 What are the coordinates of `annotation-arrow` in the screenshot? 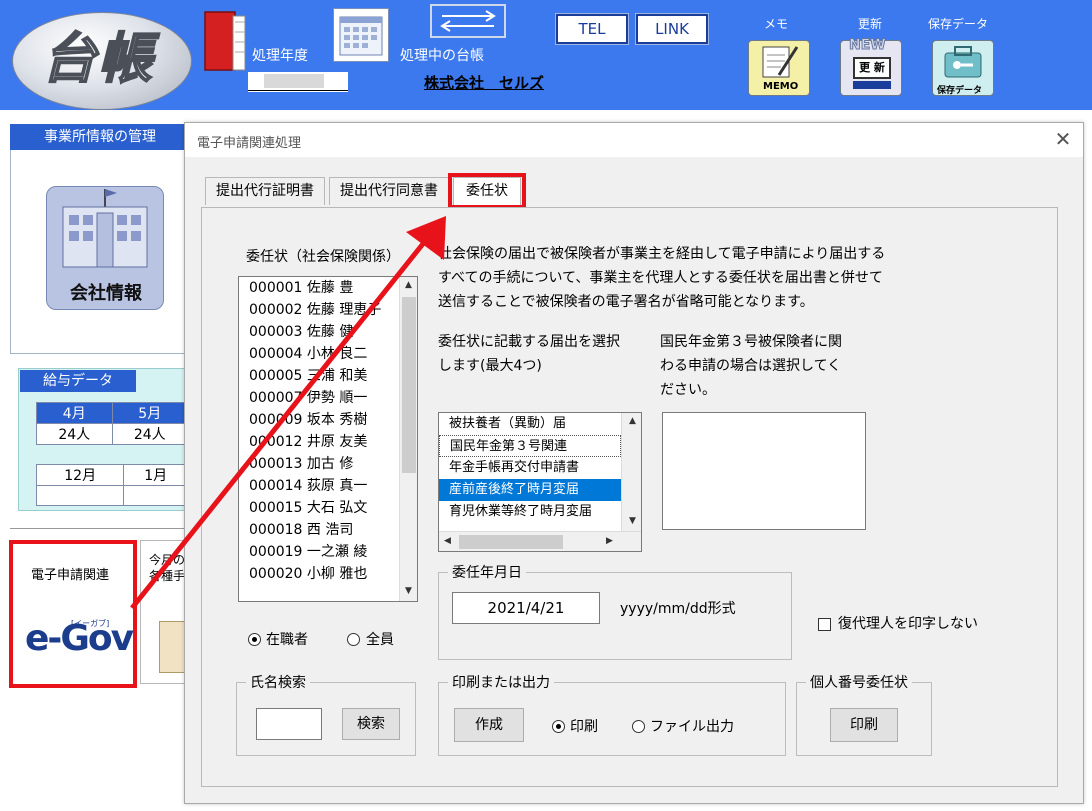 It's located at (288, 413).